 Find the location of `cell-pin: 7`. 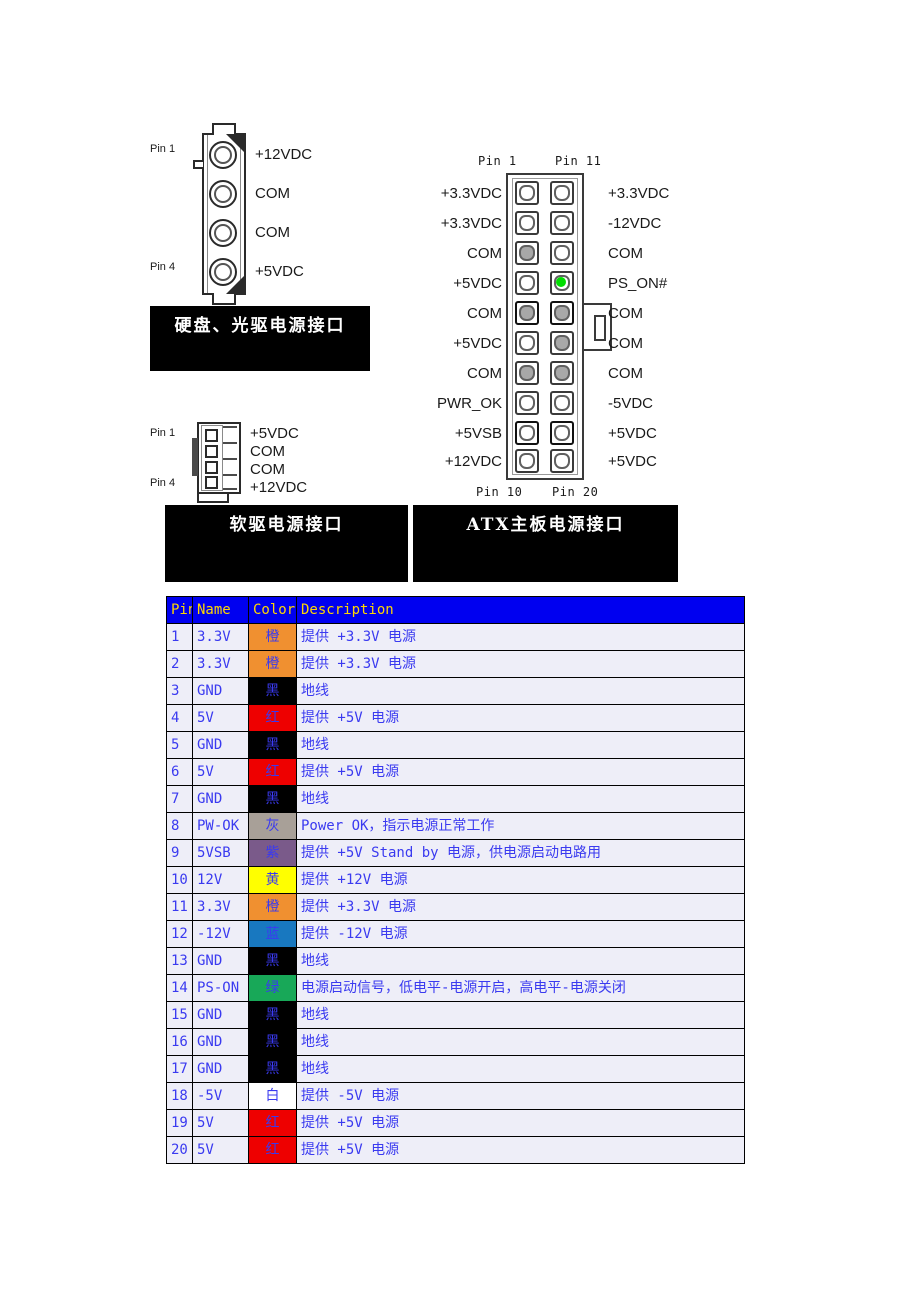

cell-pin: 7 is located at coordinates (179, 799).